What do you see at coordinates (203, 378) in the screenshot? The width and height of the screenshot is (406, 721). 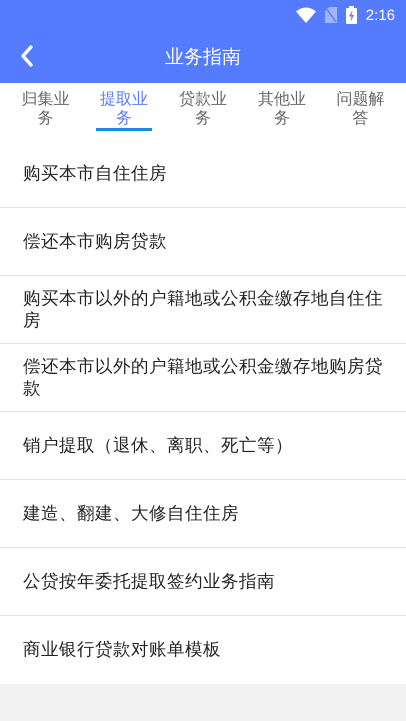 I see `guide-item: 偿还本市以外的户籍地或公积金缴存地购房贷款` at bounding box center [203, 378].